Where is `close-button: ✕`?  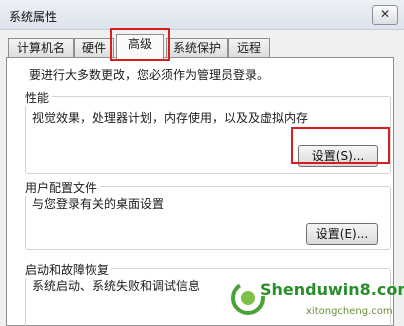 close-button: ✕ is located at coordinates (385, 15).